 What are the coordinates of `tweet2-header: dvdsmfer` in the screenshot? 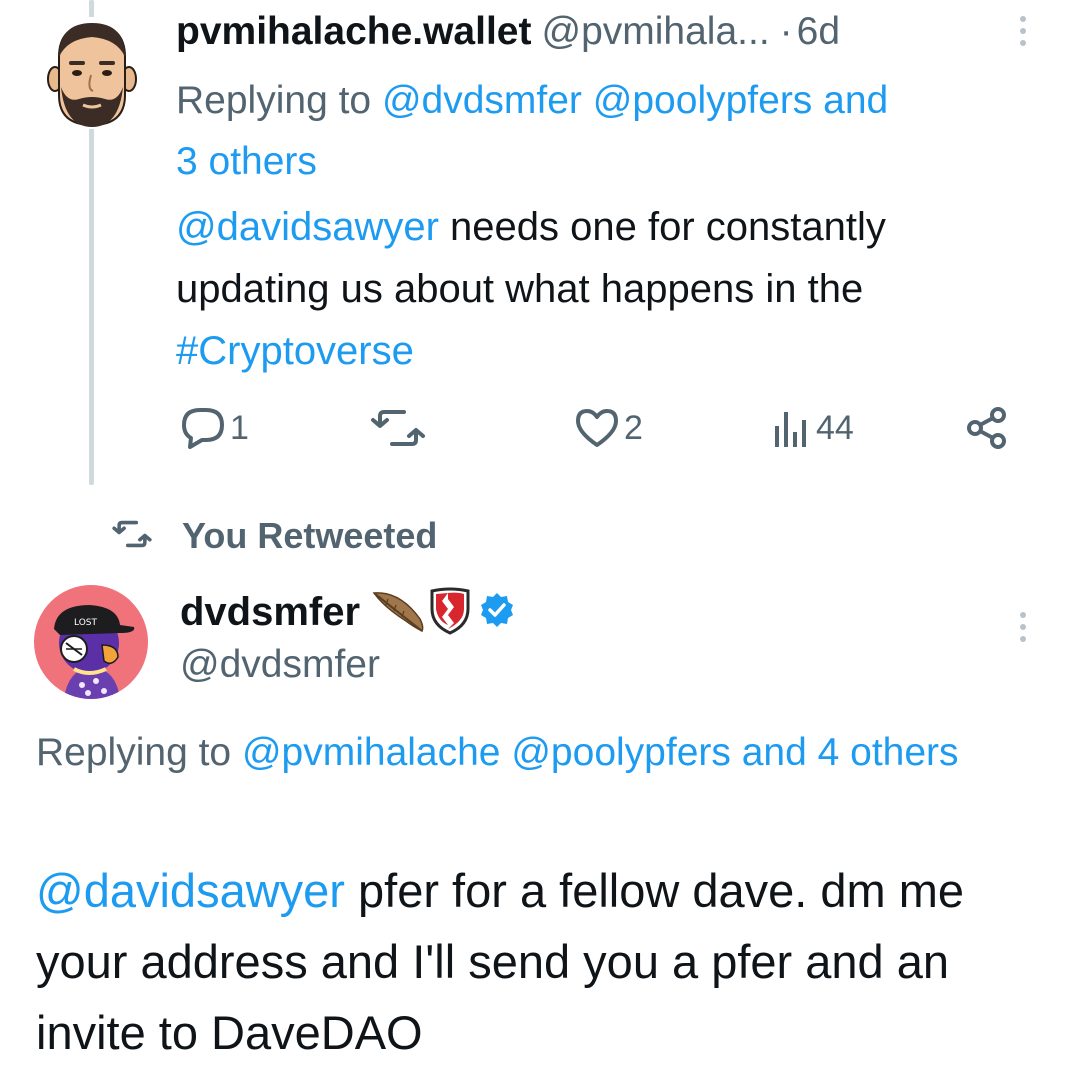 It's located at (348, 612).